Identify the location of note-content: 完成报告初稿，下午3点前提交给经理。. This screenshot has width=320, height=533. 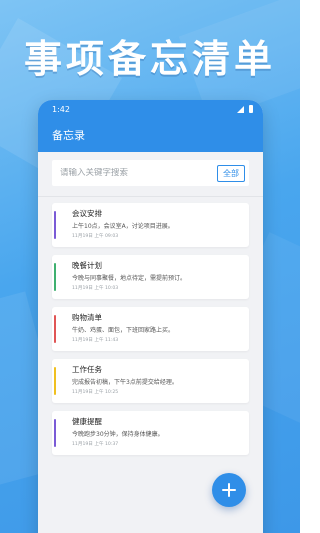
(125, 382).